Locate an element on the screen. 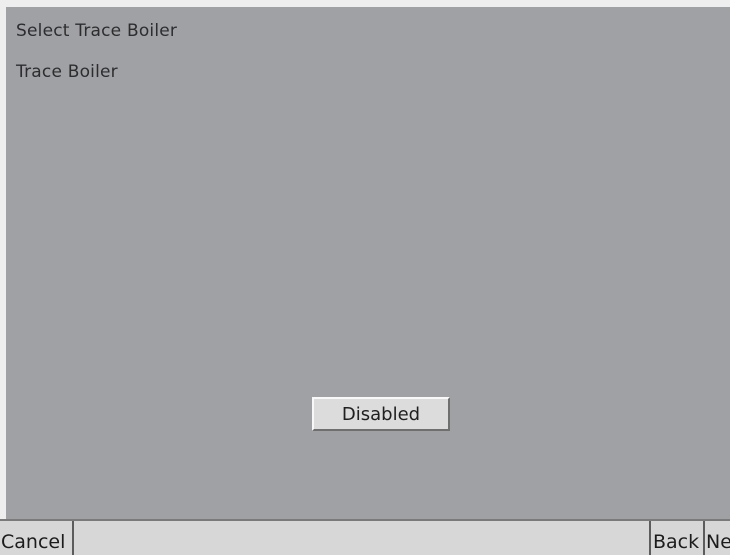 The width and height of the screenshot is (730, 555). cancel-button: Cancel is located at coordinates (37, 538).